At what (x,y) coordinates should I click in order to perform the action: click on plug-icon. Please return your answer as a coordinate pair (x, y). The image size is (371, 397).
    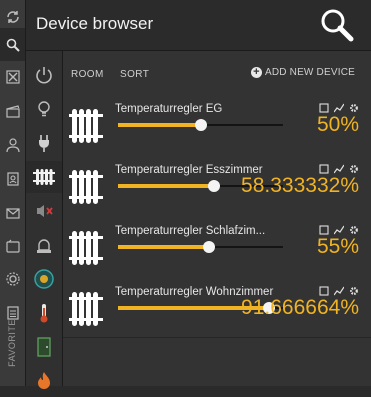
    Looking at the image, I should click on (44, 143).